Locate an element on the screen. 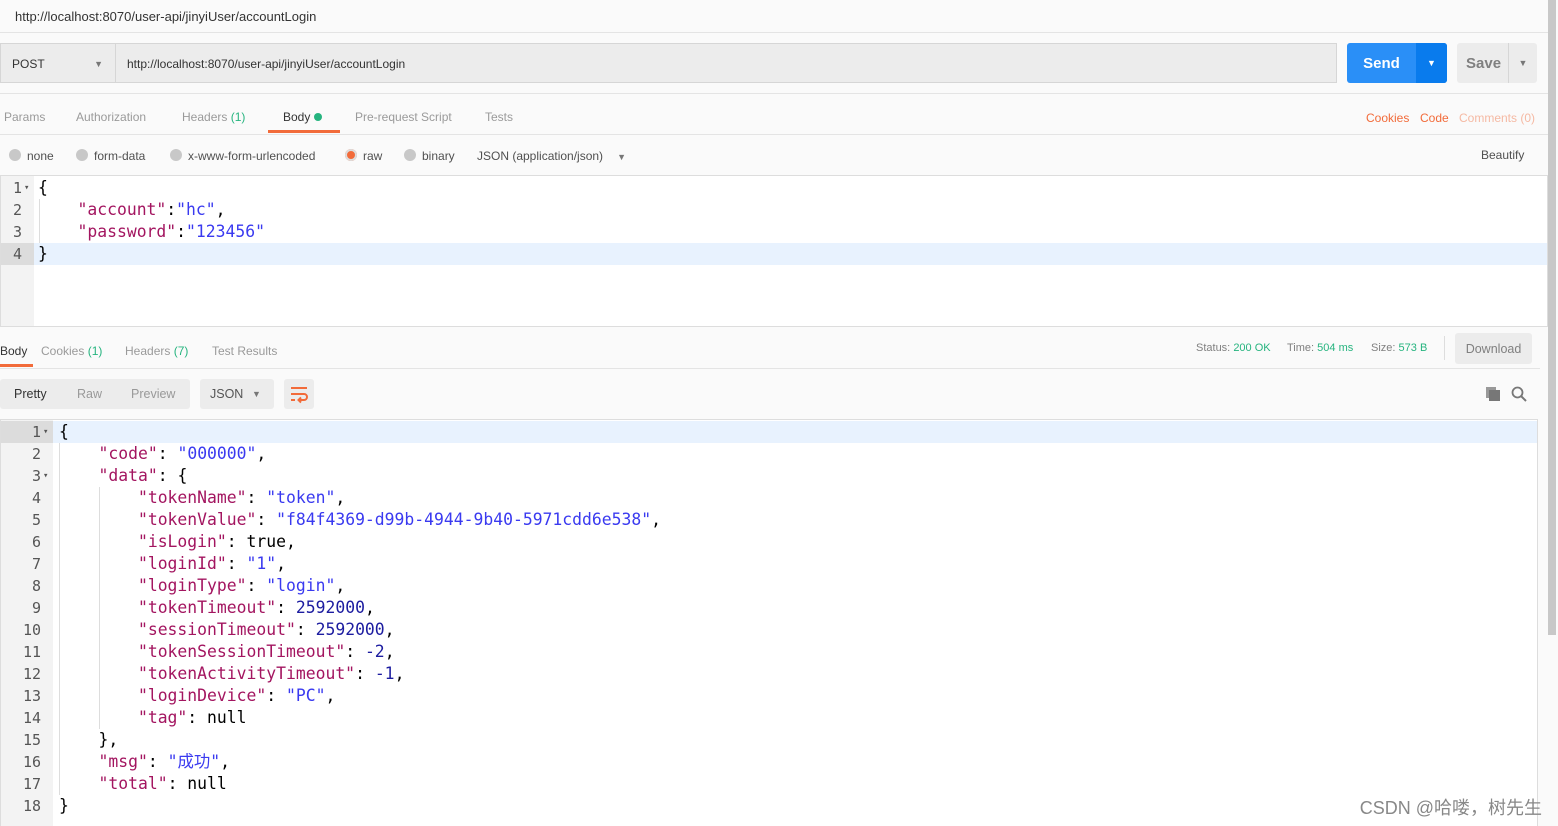 The height and width of the screenshot is (826, 1558). code-text: "tokenTimeout": 2592000, is located at coordinates (217, 608).